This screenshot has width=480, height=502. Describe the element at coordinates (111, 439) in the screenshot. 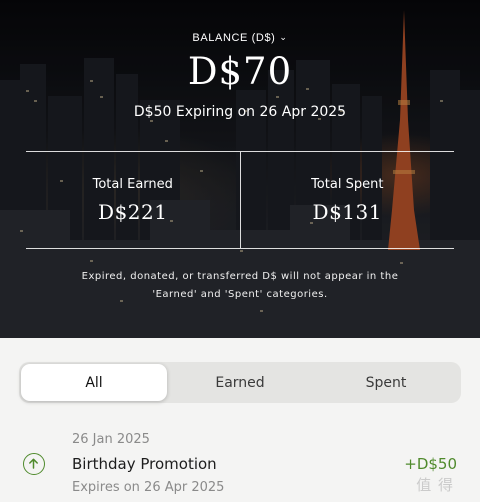

I see `transaction-date: 26 Jan 2025` at that location.